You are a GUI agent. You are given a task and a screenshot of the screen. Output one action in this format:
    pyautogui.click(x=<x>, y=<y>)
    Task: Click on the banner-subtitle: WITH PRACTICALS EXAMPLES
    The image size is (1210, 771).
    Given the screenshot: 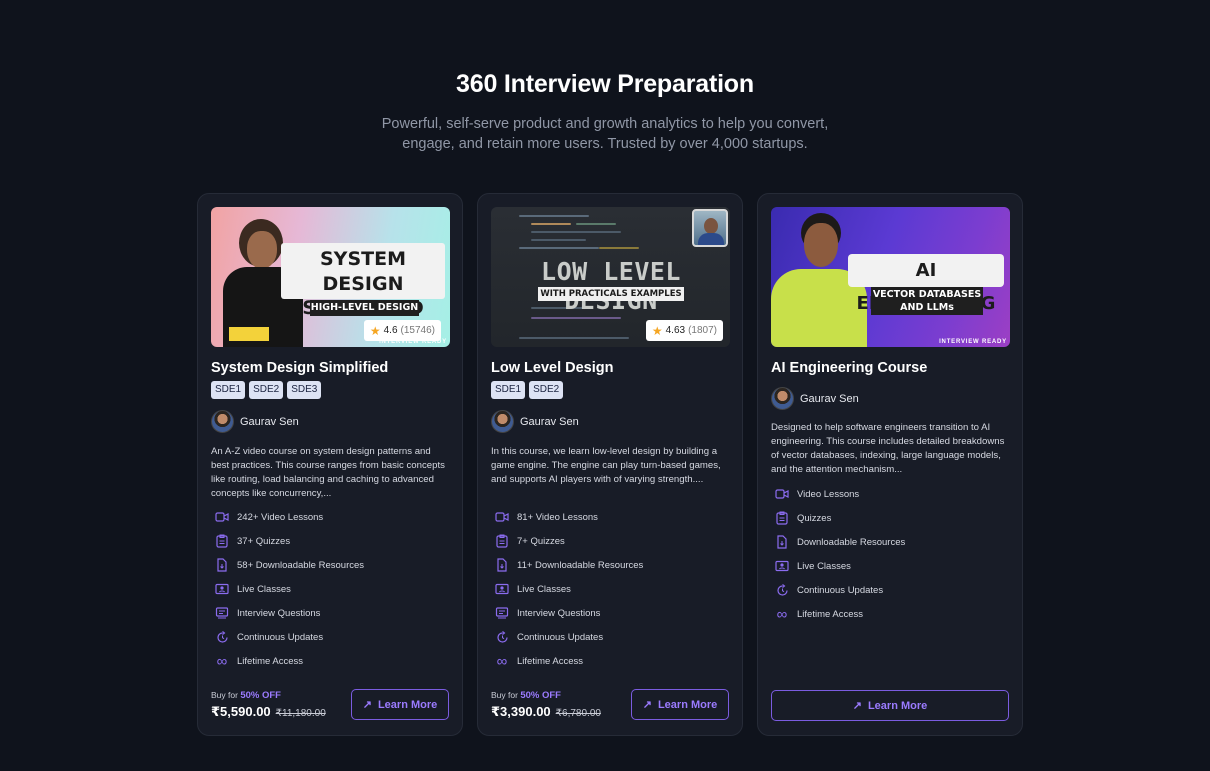 What is the action you would take?
    pyautogui.click(x=611, y=294)
    